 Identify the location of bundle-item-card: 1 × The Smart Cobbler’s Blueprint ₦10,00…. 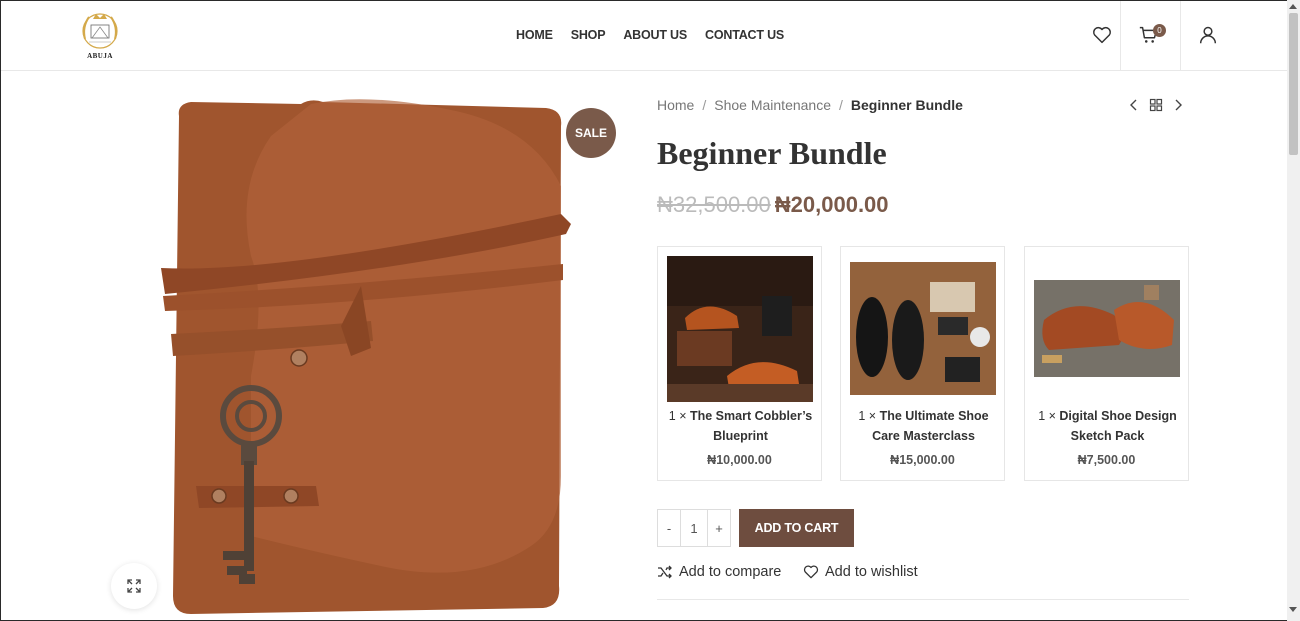
(739, 363).